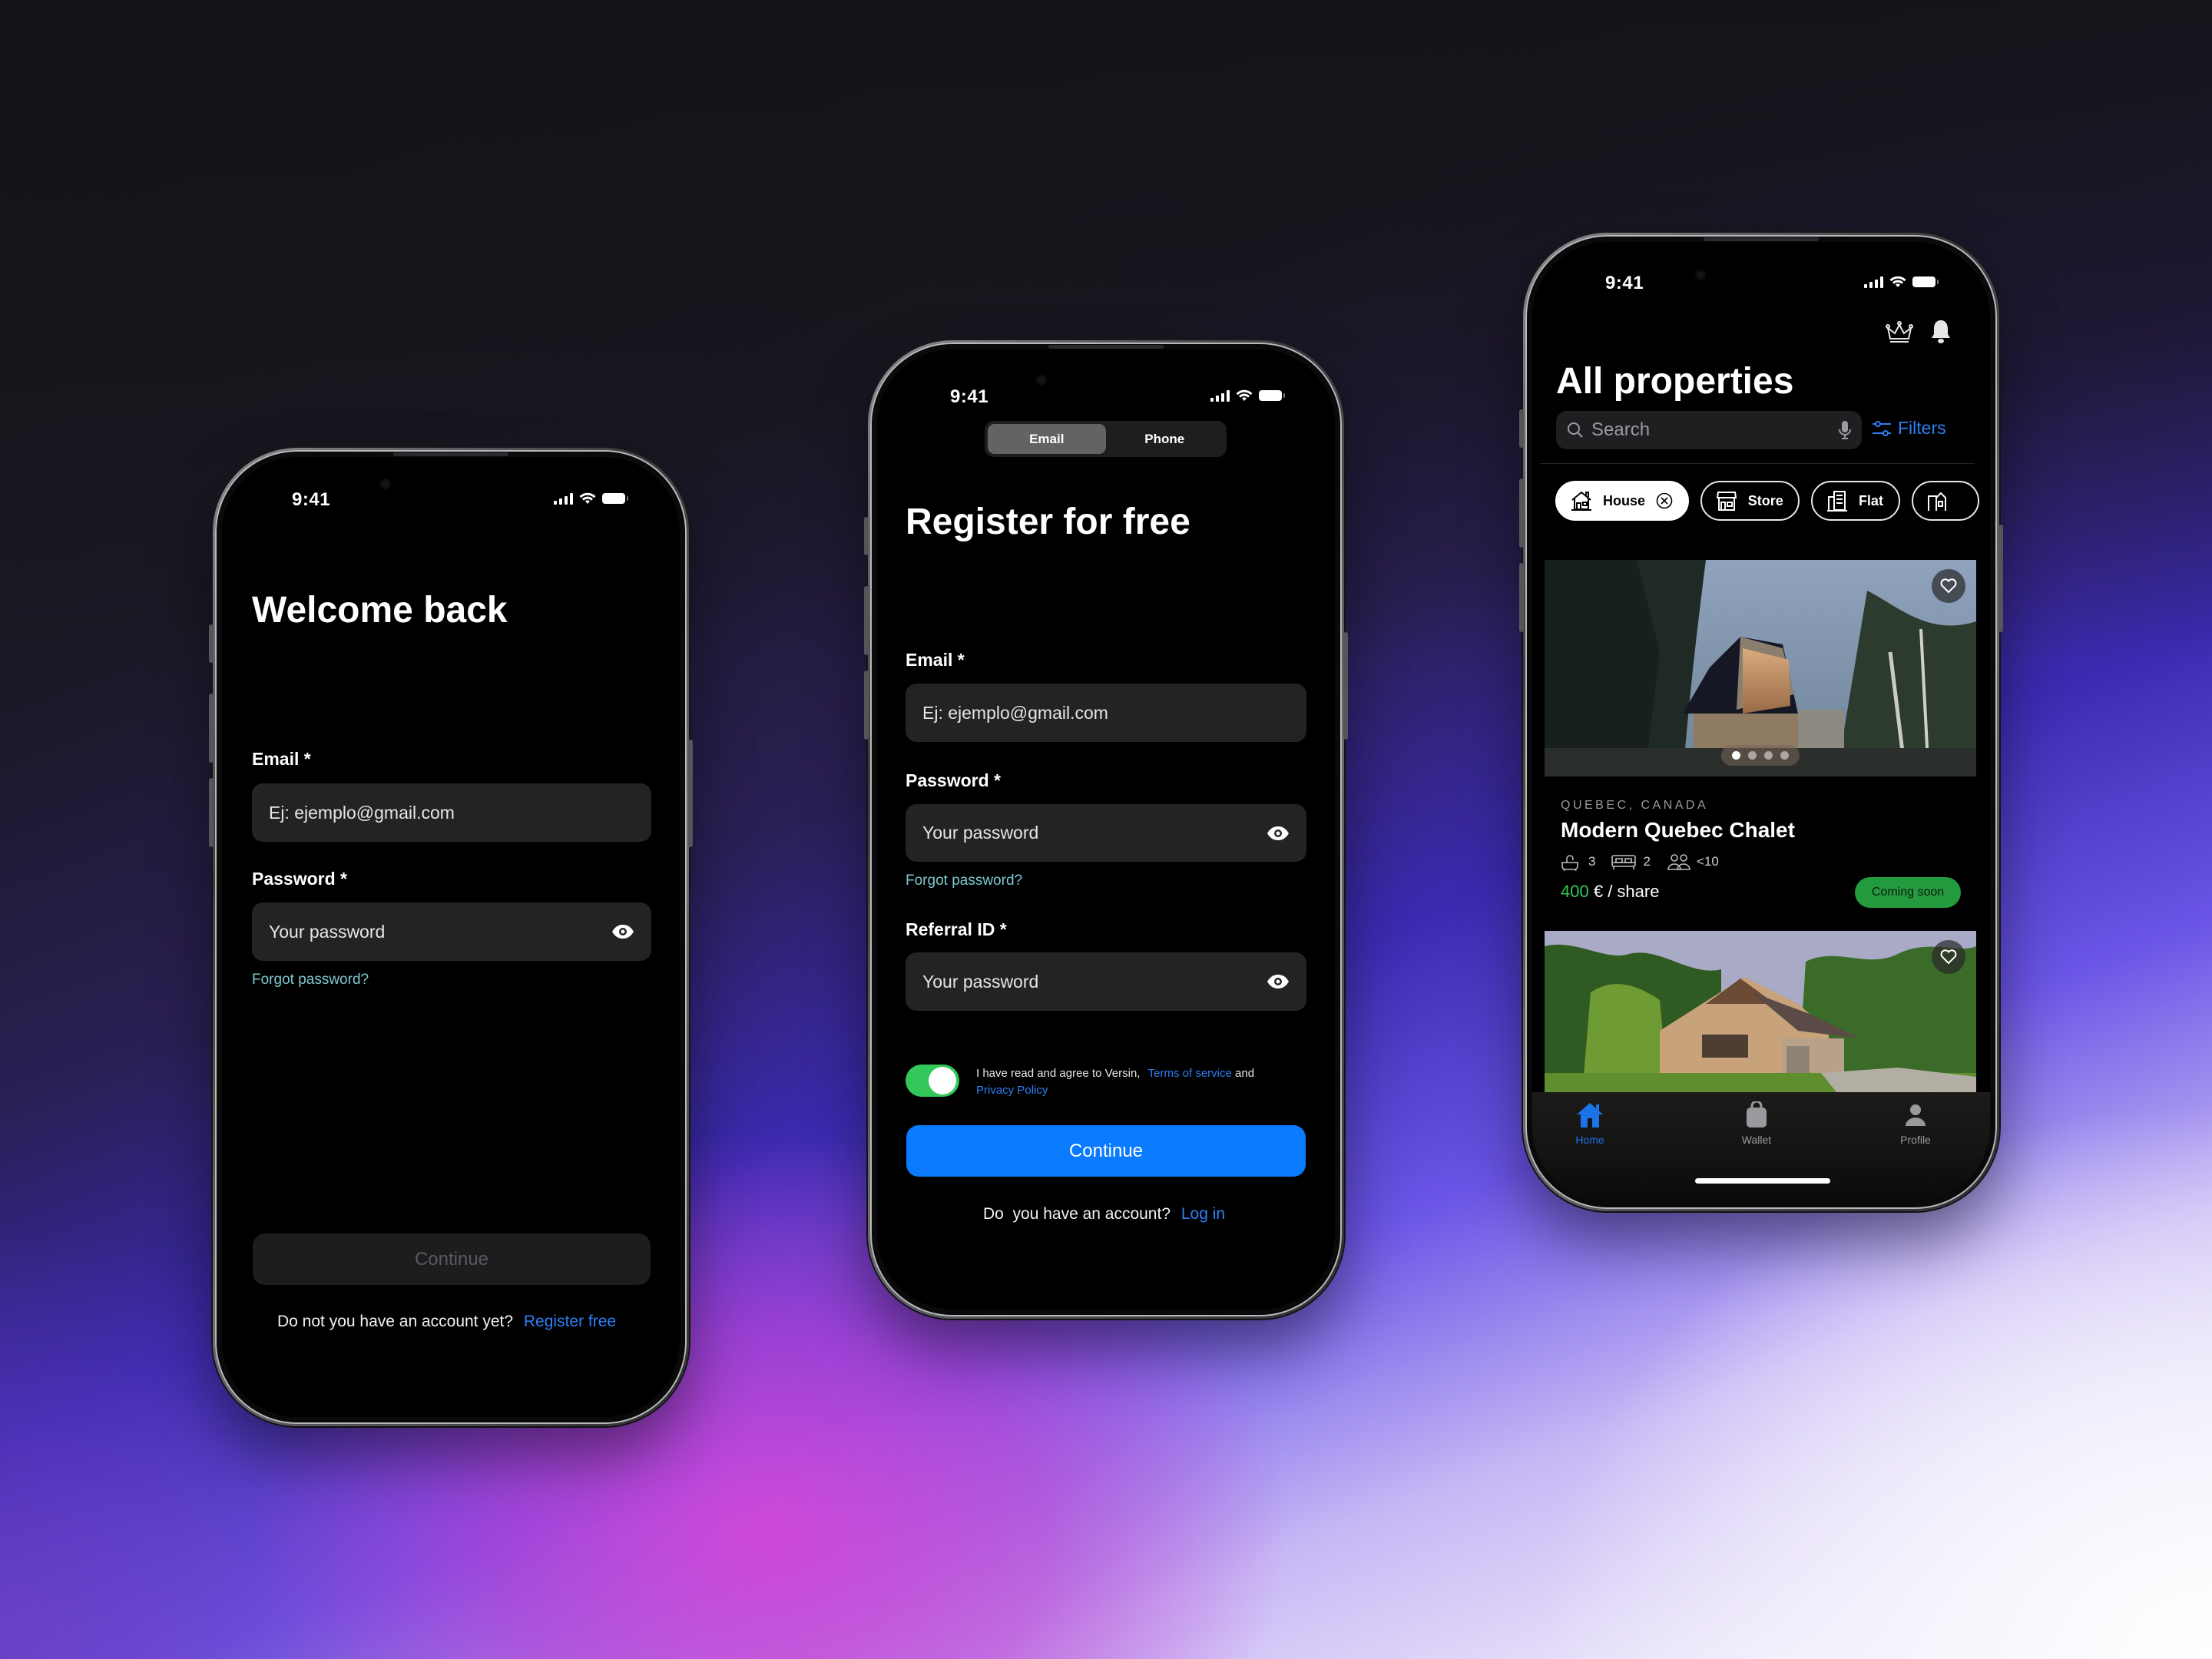 Image resolution: width=2212 pixels, height=1659 pixels. Describe the element at coordinates (1757, 464) in the screenshot. I see `header-divider` at that location.